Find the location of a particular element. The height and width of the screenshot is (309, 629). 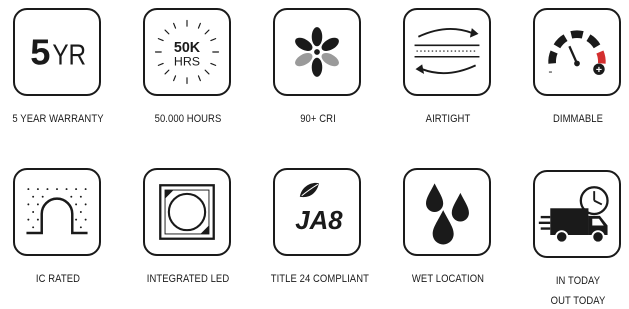

feature-label: 90+ CRI is located at coordinates (318, 119).